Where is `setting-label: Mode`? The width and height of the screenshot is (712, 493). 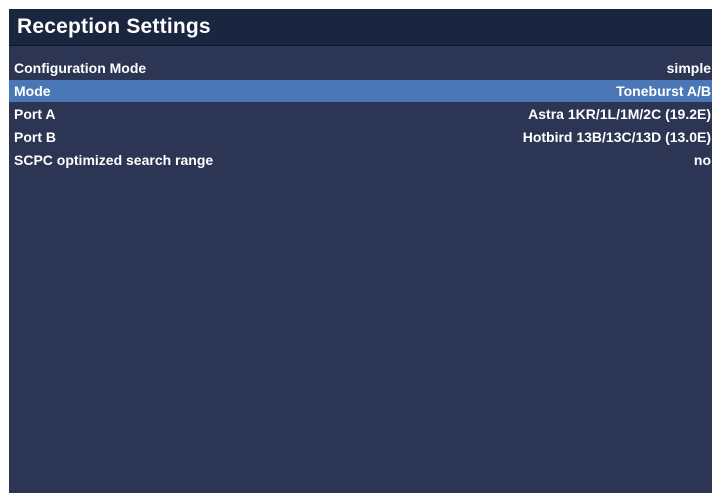 setting-label: Mode is located at coordinates (32, 91).